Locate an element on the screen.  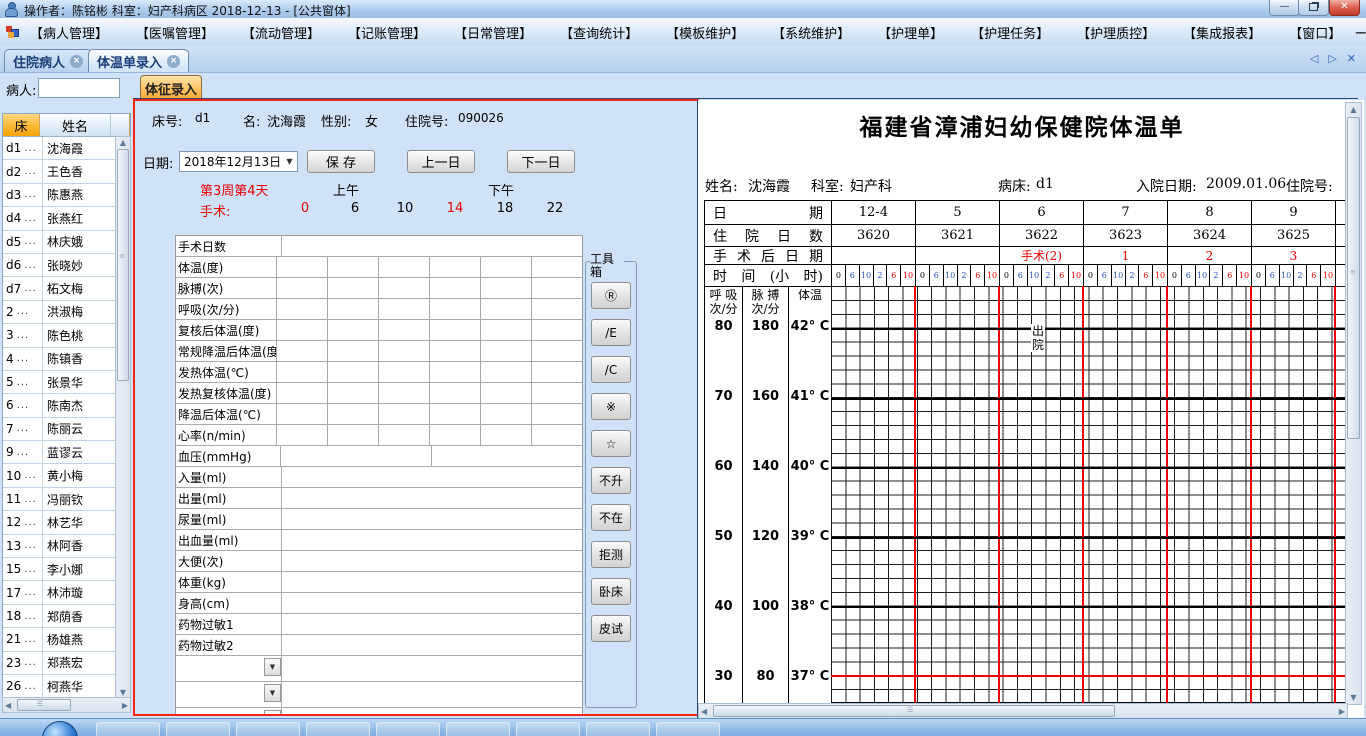
slash-e-button: /E is located at coordinates (611, 332).